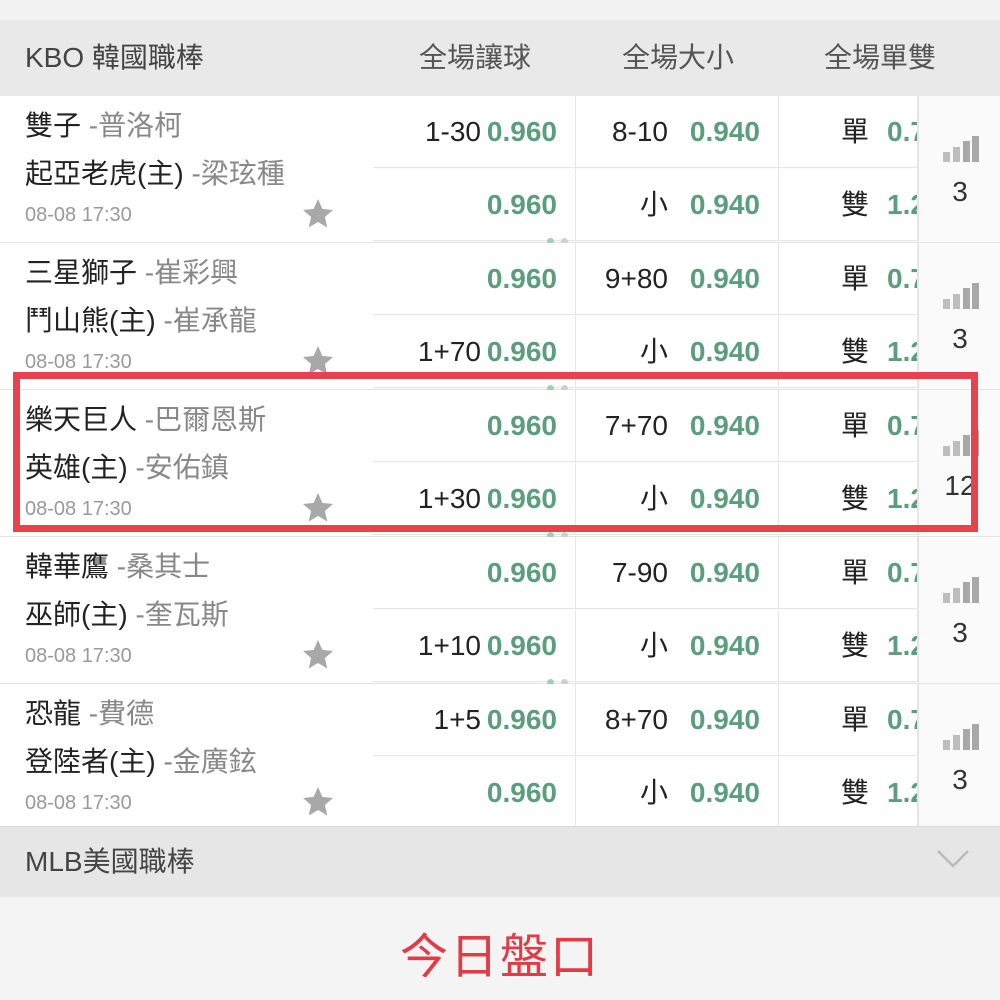  Describe the element at coordinates (76, 614) in the screenshot. I see `home-team-name: 巫師(主)` at that location.